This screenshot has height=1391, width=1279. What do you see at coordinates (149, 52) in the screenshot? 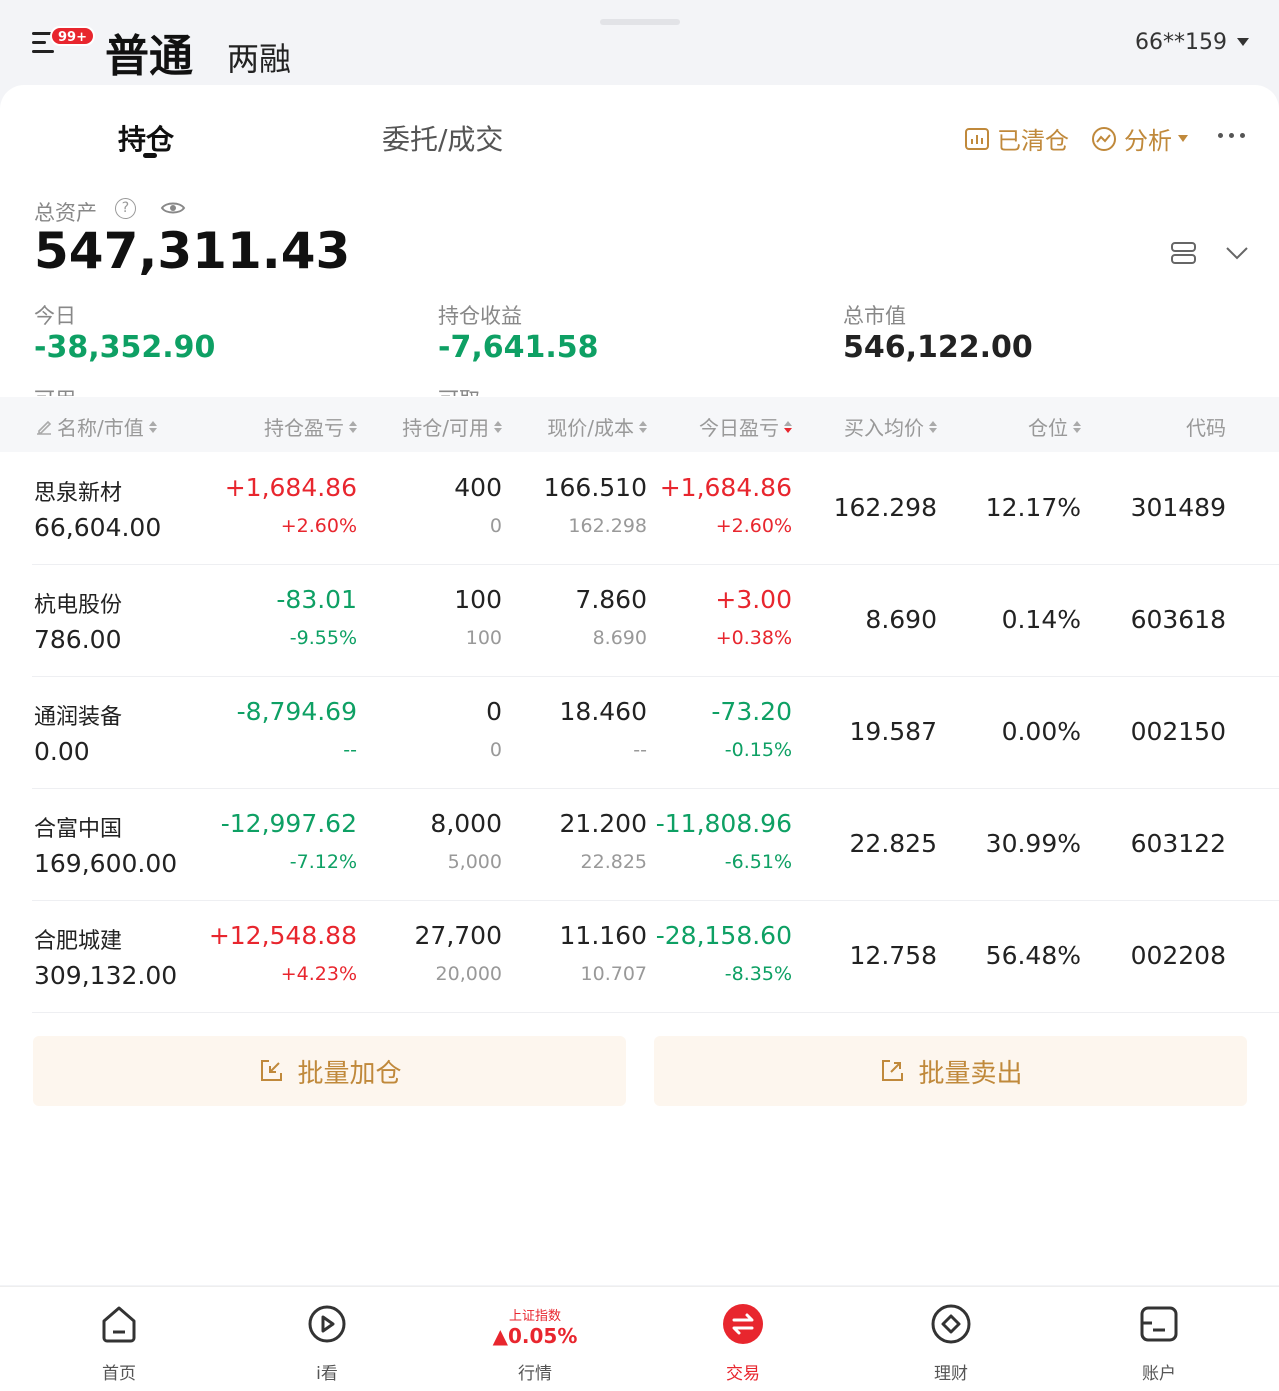
I see `account-tab-normal: 普通` at bounding box center [149, 52].